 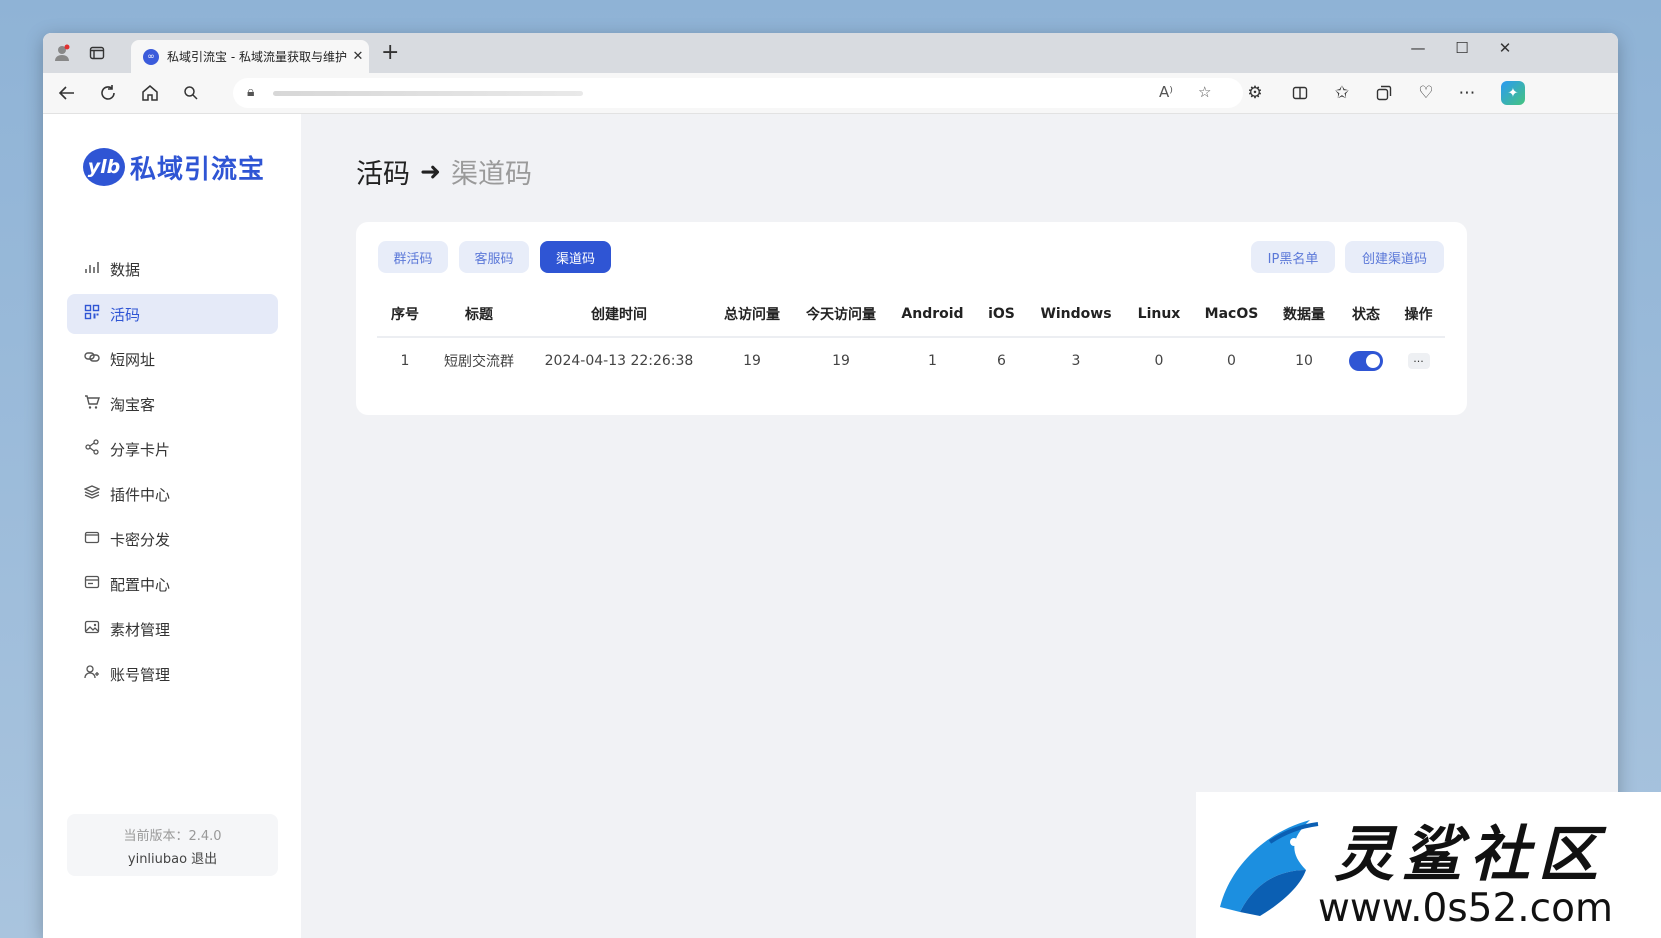 I want to click on column-header: 标题, so click(x=479, y=315).